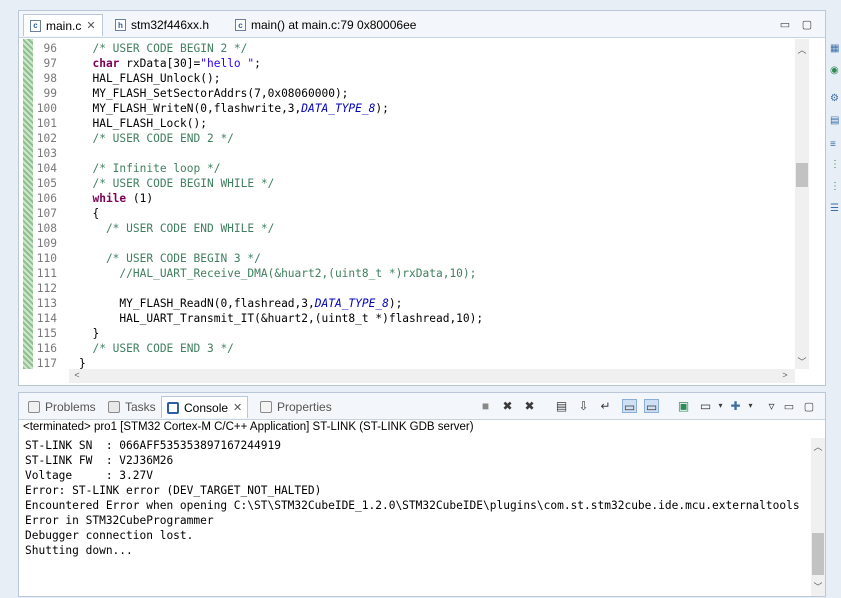  I want to click on remove-all-icon: ✖, so click(529, 406).